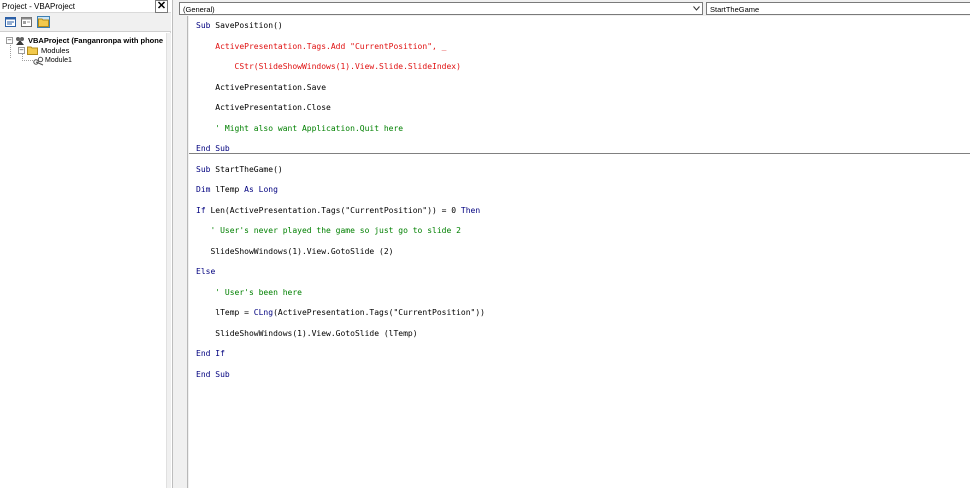  I want to click on code-line: ActivePresentation.Close, so click(263, 108).